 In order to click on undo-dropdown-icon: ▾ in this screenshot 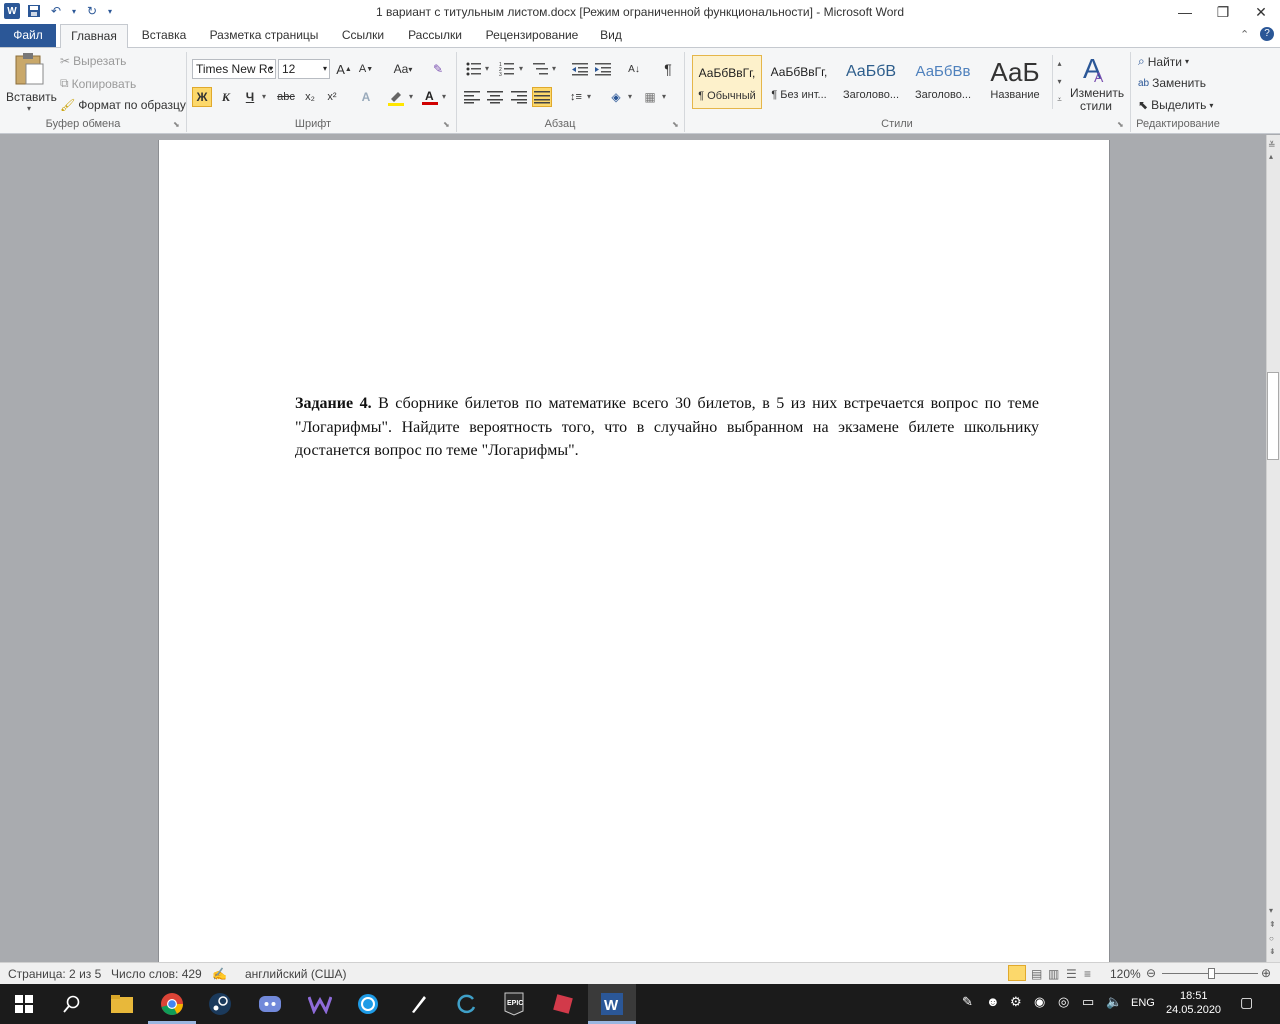, I will do `click(74, 11)`.